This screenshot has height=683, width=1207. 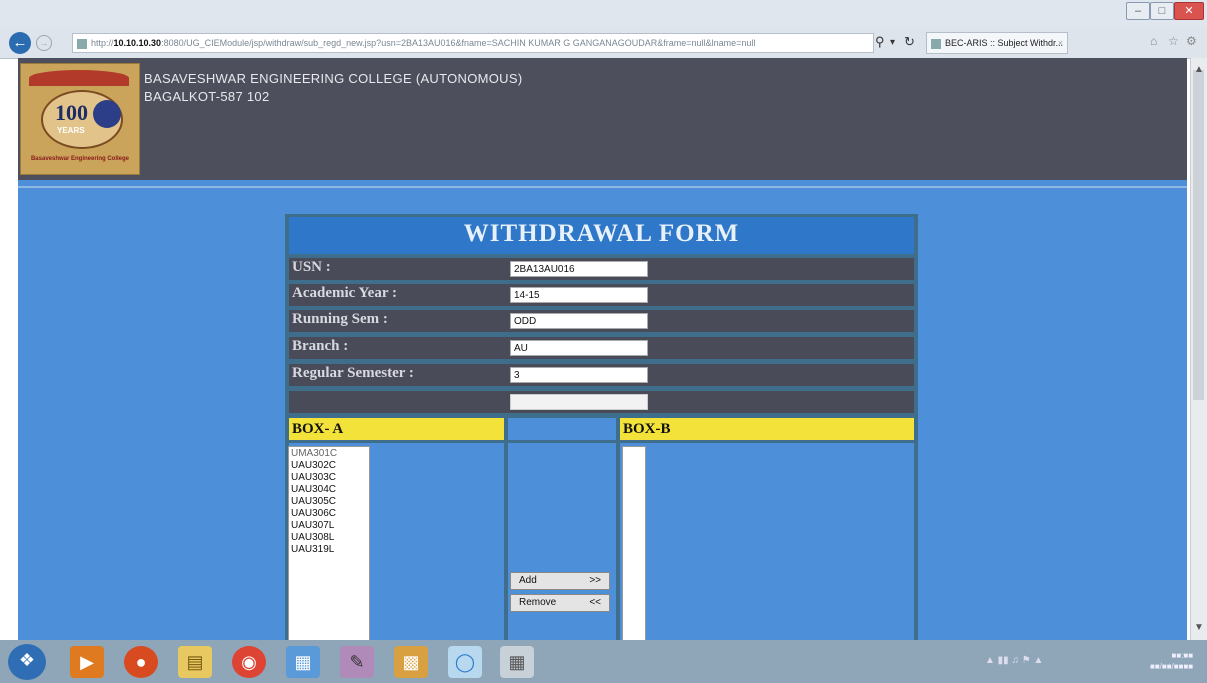 I want to click on branch-field: AU, so click(x=579, y=348).